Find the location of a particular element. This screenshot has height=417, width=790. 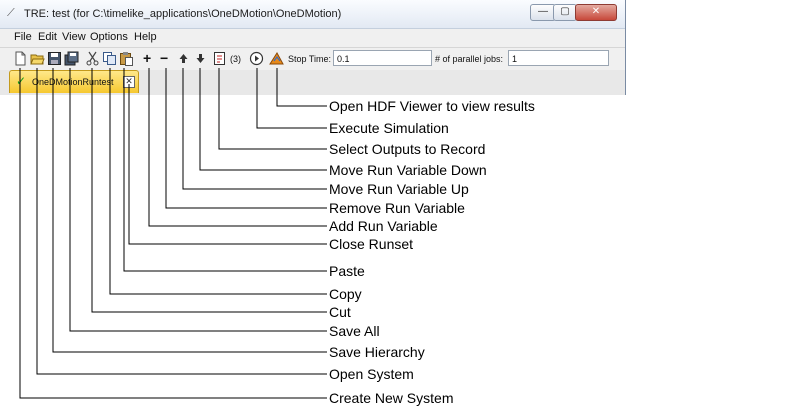

annotation-hdf-viewer: Open HDF Viewer to view results is located at coordinates (432, 106).